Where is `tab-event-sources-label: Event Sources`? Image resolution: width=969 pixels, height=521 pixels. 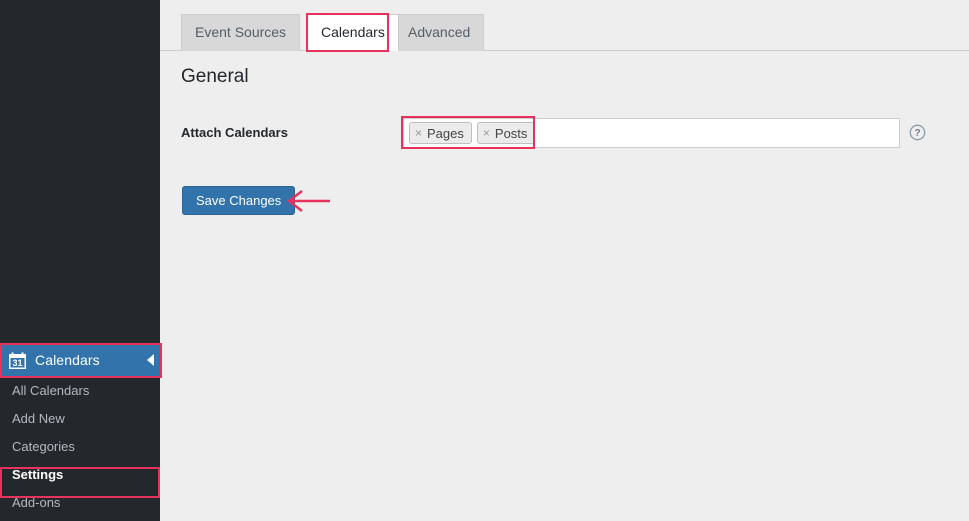 tab-event-sources-label: Event Sources is located at coordinates (241, 32).